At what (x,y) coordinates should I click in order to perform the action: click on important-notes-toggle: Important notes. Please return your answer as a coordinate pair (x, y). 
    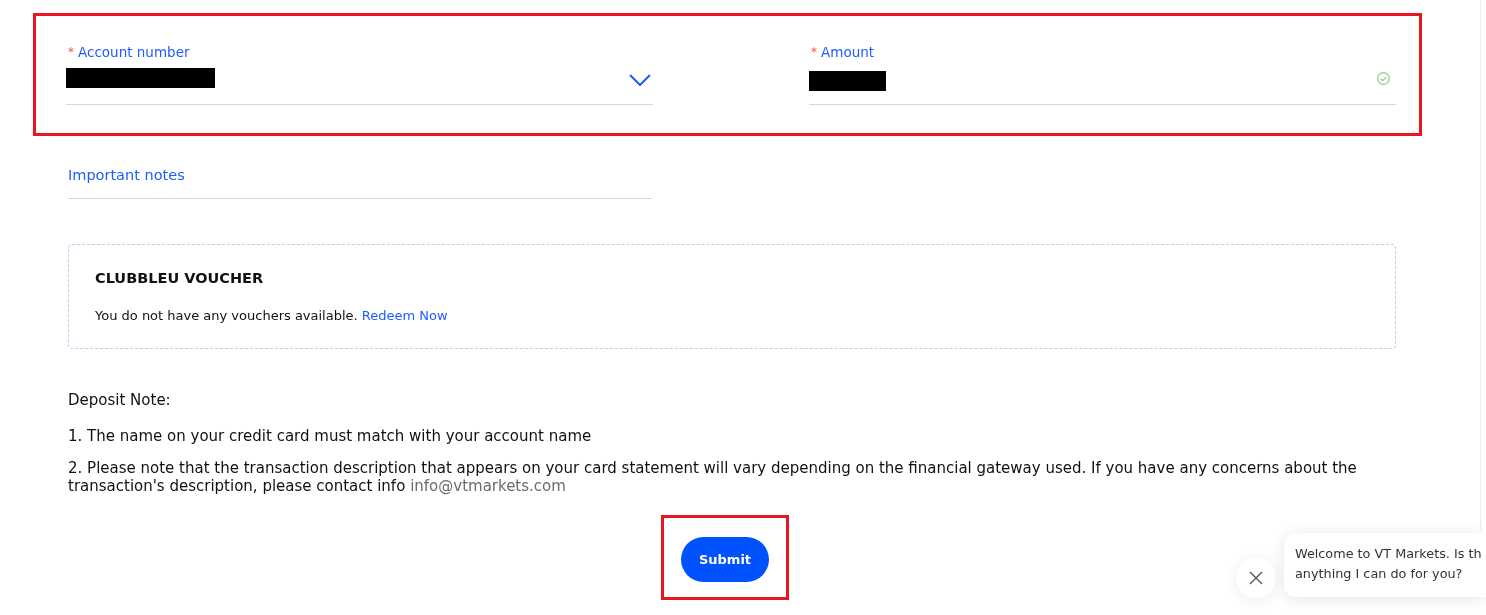
    Looking at the image, I should click on (360, 182).